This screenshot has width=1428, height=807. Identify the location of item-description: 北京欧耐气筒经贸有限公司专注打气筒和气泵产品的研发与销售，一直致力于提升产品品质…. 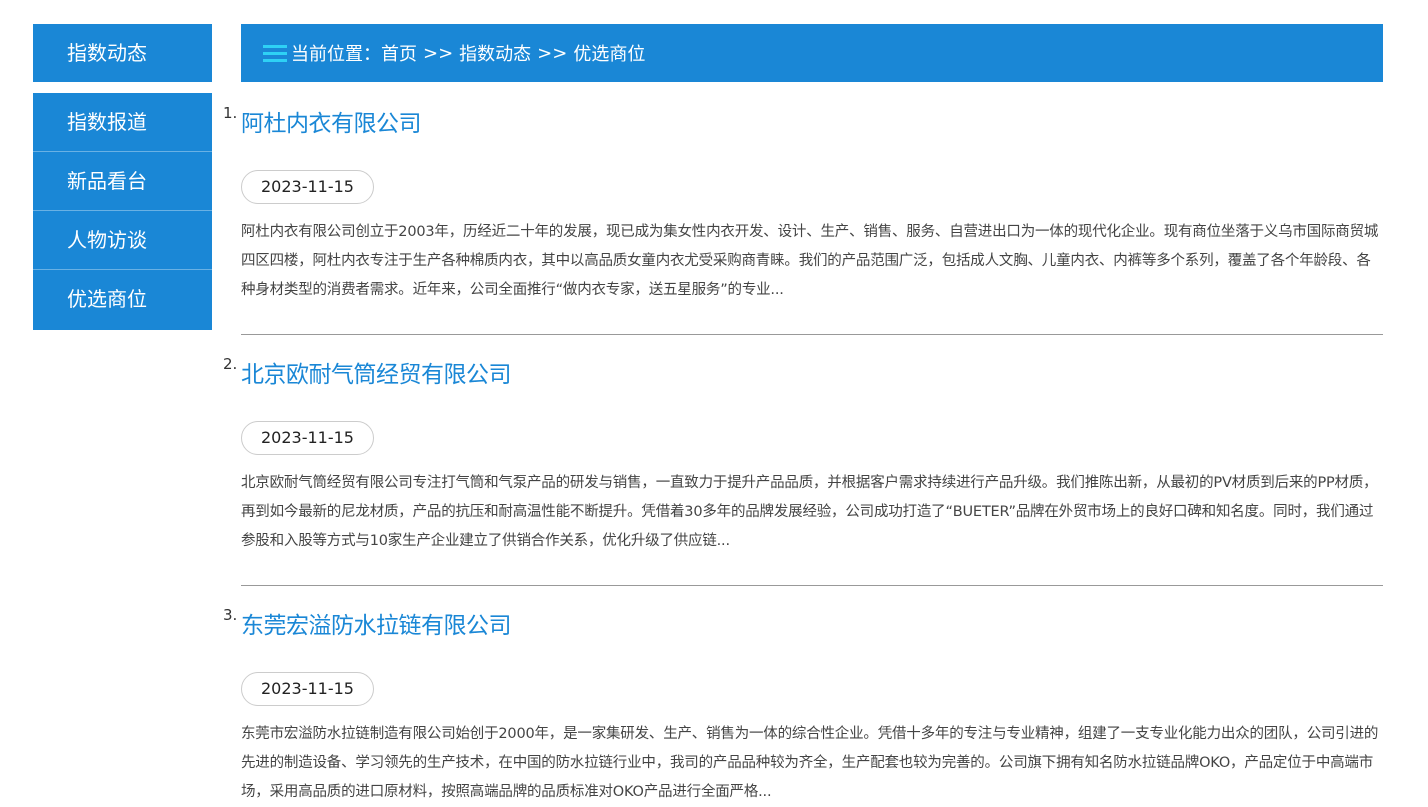
(809, 512).